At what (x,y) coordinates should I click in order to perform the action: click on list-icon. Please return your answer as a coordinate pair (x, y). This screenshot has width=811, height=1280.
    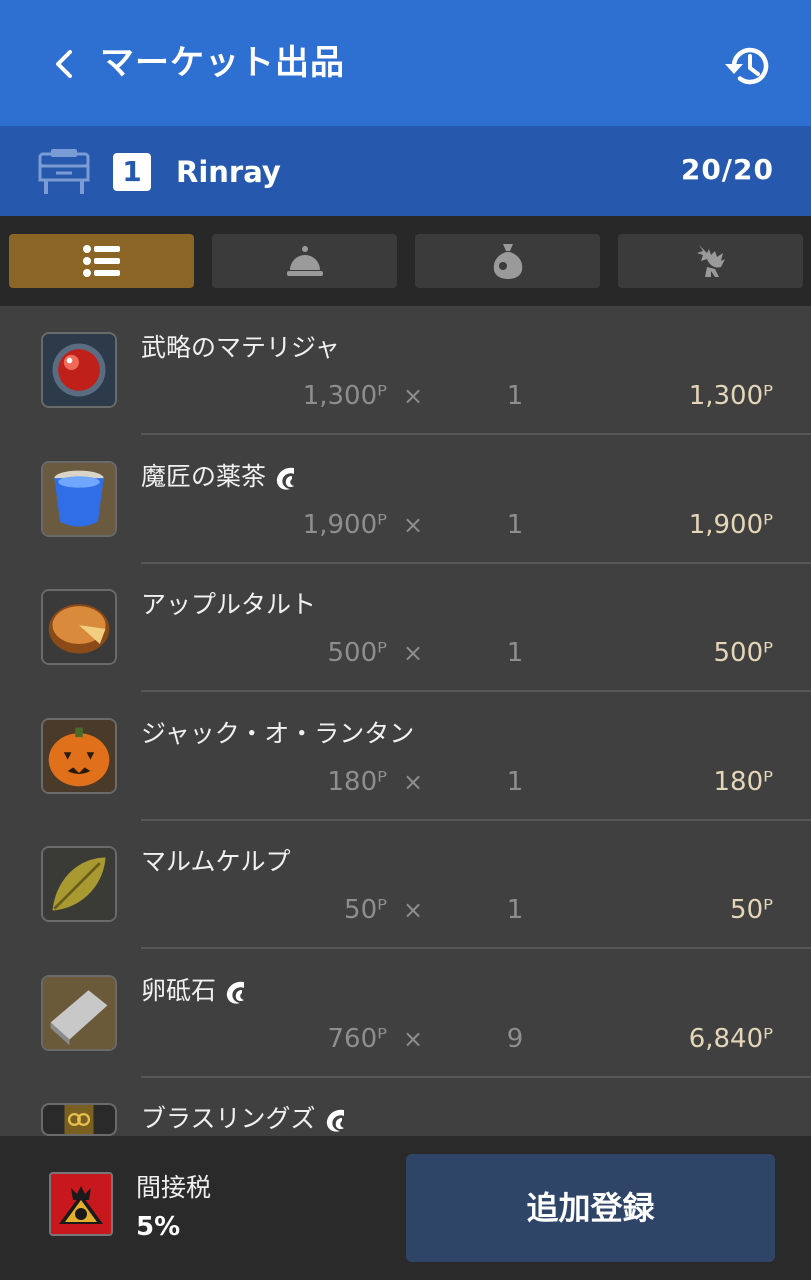
    Looking at the image, I should click on (101, 261).